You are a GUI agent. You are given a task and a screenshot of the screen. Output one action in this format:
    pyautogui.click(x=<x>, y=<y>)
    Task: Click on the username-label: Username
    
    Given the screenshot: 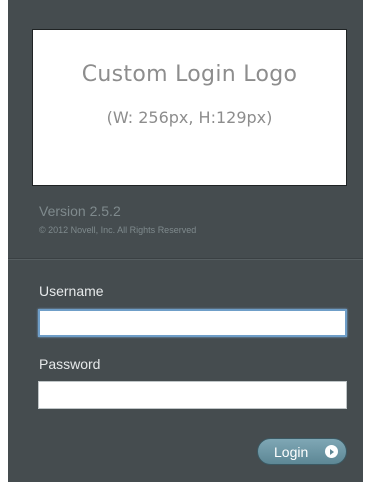 What is the action you would take?
    pyautogui.click(x=71, y=291)
    